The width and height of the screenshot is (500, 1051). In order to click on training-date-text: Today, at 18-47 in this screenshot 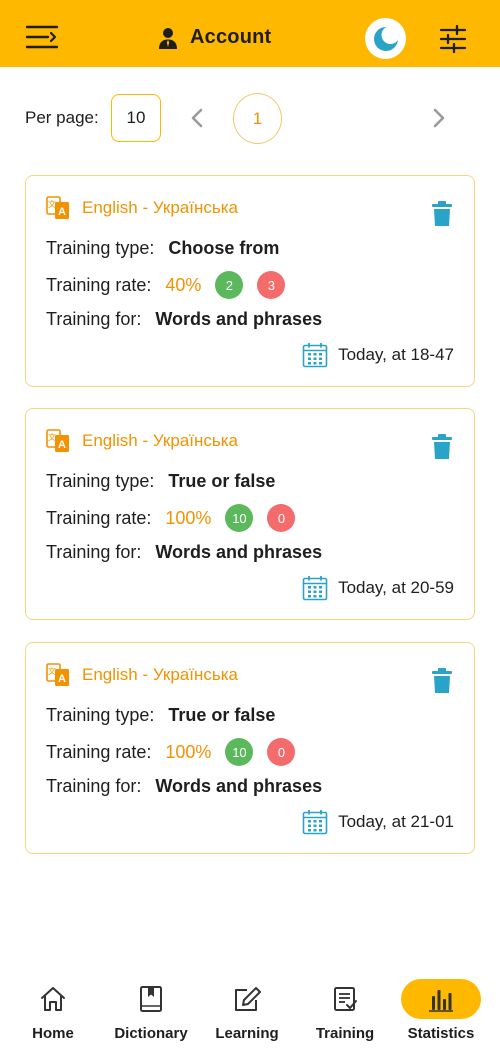, I will do `click(396, 354)`.